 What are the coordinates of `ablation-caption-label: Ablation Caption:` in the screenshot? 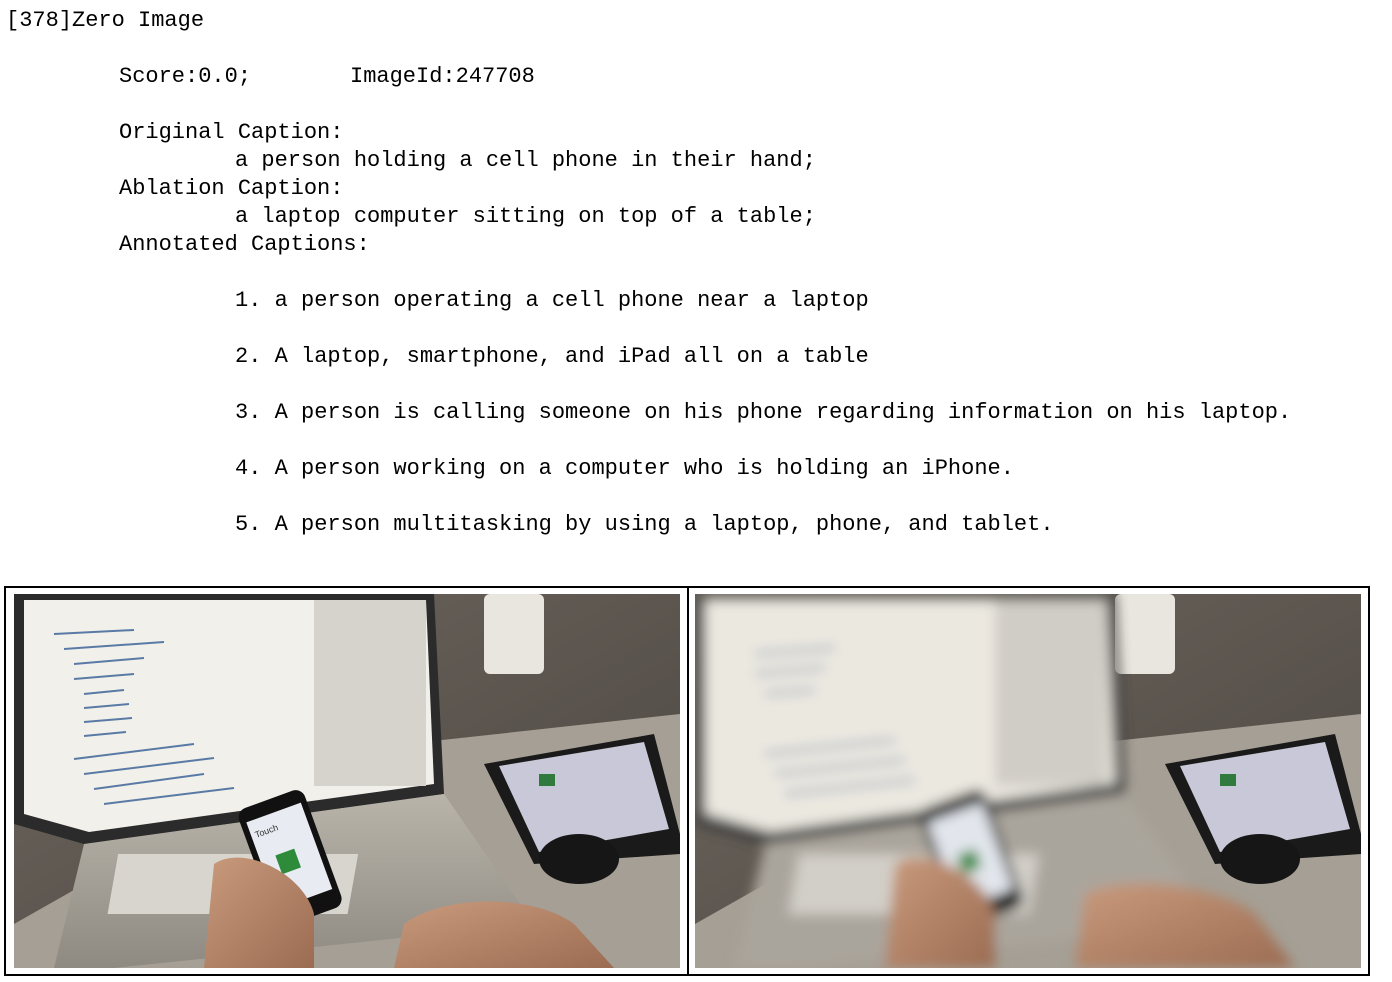 It's located at (231, 188).